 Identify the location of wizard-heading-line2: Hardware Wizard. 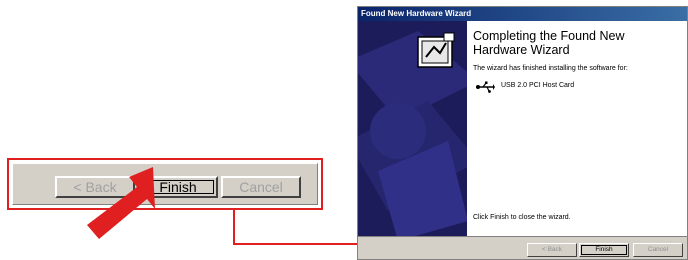
(521, 50).